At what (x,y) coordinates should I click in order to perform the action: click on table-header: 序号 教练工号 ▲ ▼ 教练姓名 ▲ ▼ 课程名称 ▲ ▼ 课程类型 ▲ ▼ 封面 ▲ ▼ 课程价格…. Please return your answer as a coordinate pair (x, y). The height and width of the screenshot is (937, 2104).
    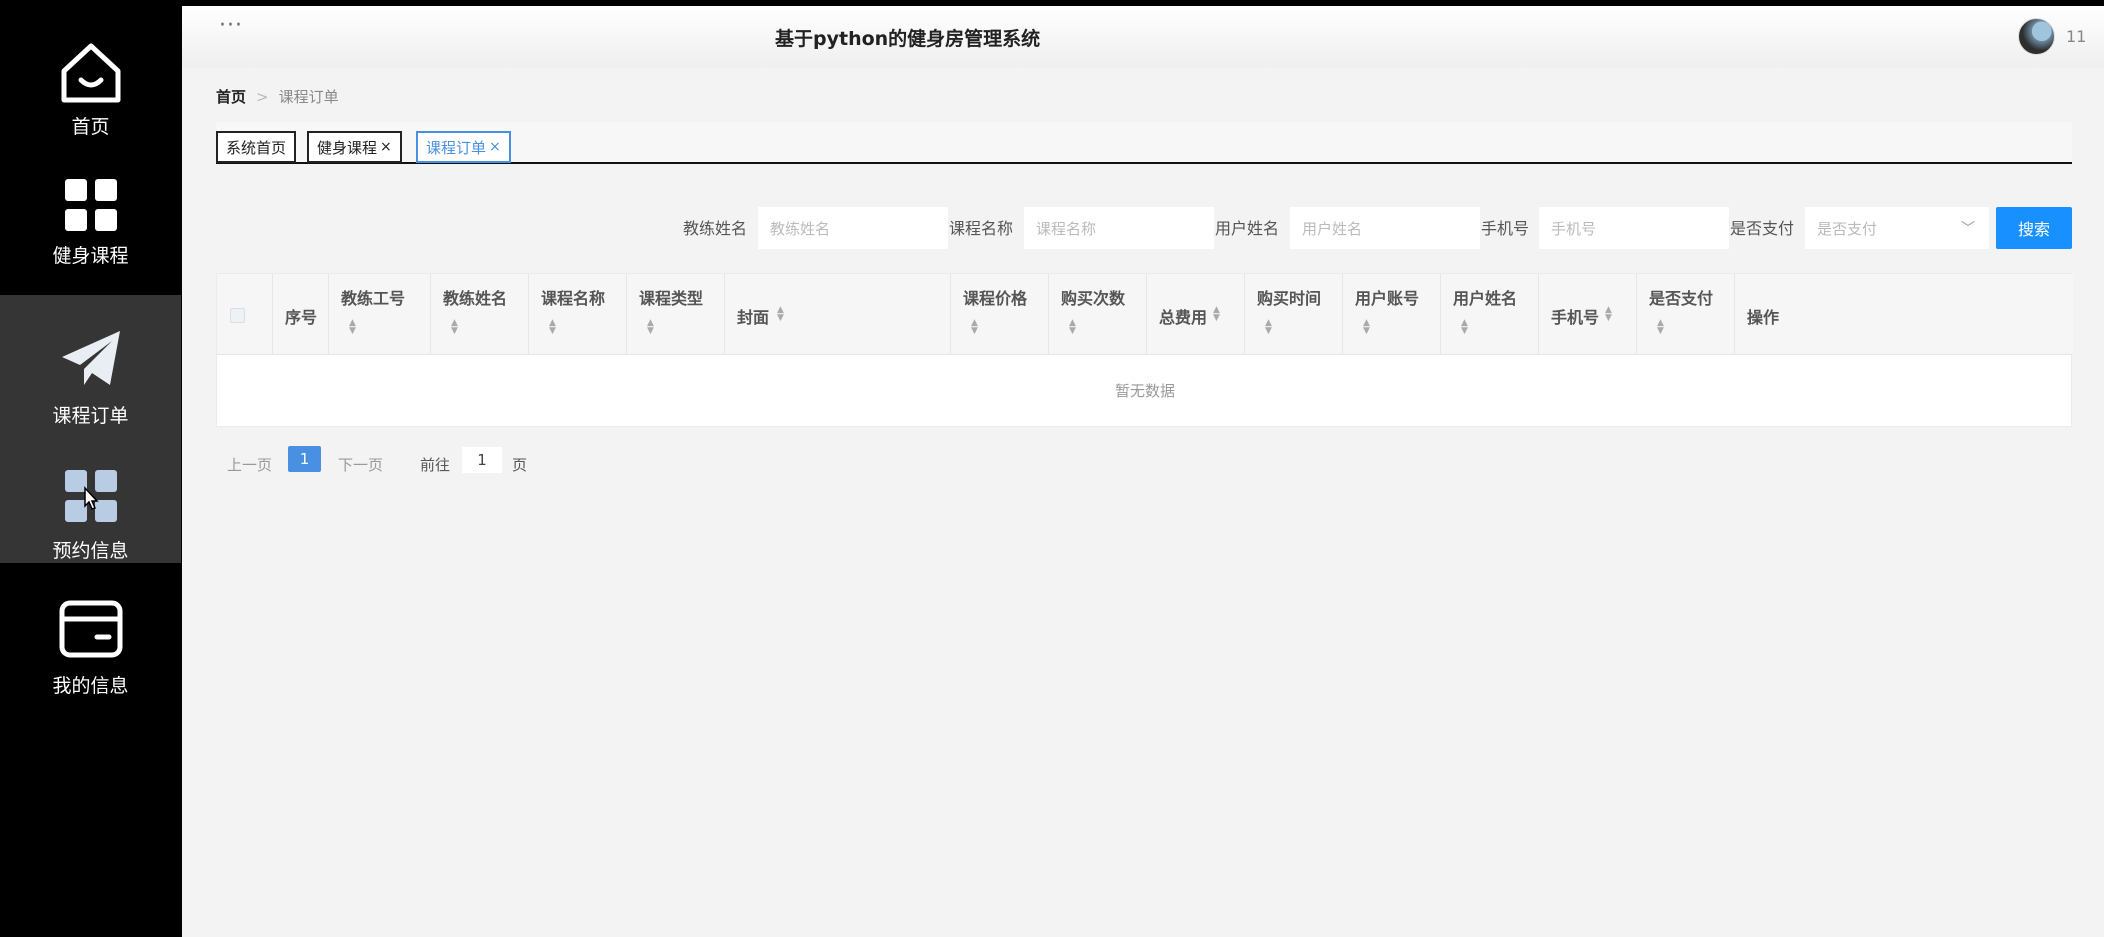
    Looking at the image, I should click on (1145, 314).